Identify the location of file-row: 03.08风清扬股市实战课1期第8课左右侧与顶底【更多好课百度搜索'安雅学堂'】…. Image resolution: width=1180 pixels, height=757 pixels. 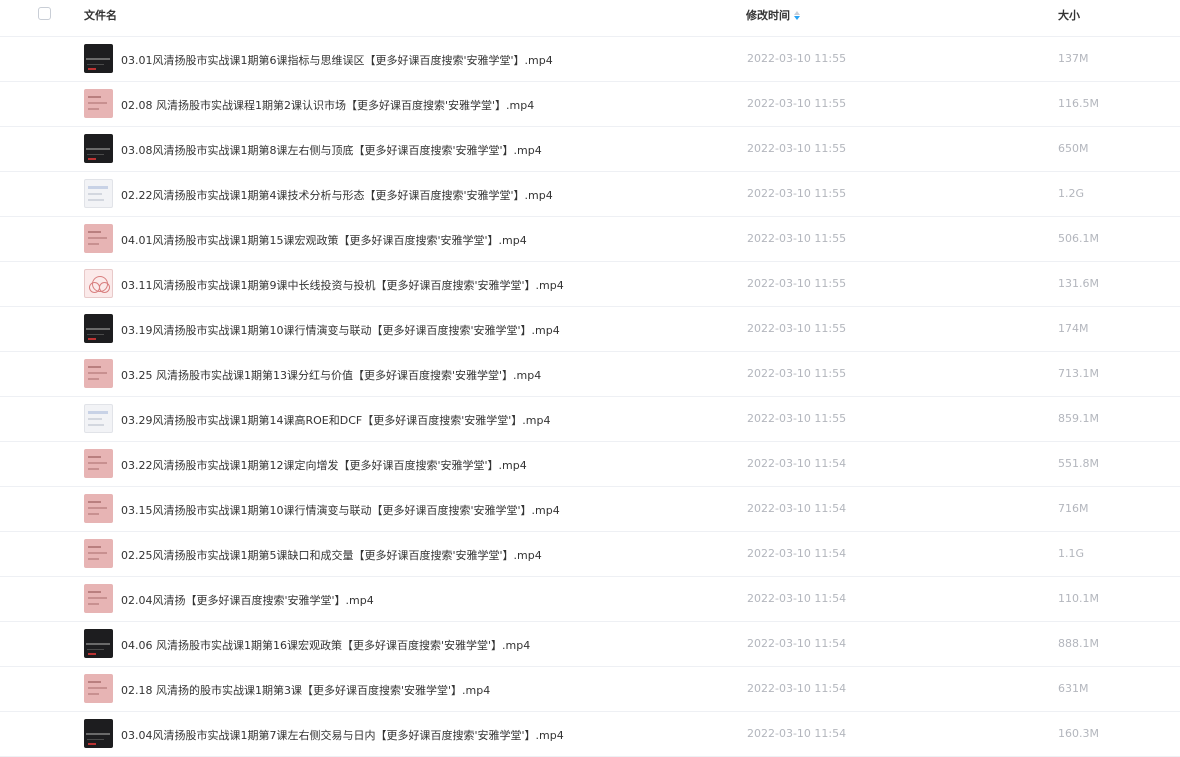
(590, 149).